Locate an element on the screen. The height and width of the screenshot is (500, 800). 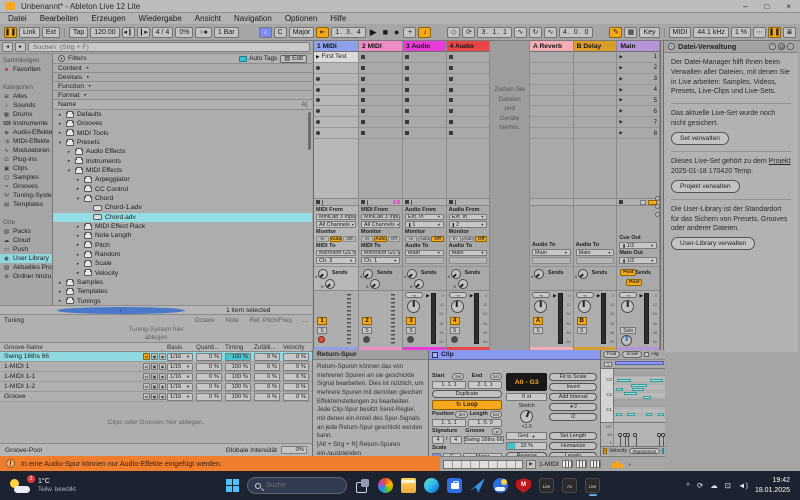
input-channel-menu: All Channels ▼ is located at coordinates (336, 224).